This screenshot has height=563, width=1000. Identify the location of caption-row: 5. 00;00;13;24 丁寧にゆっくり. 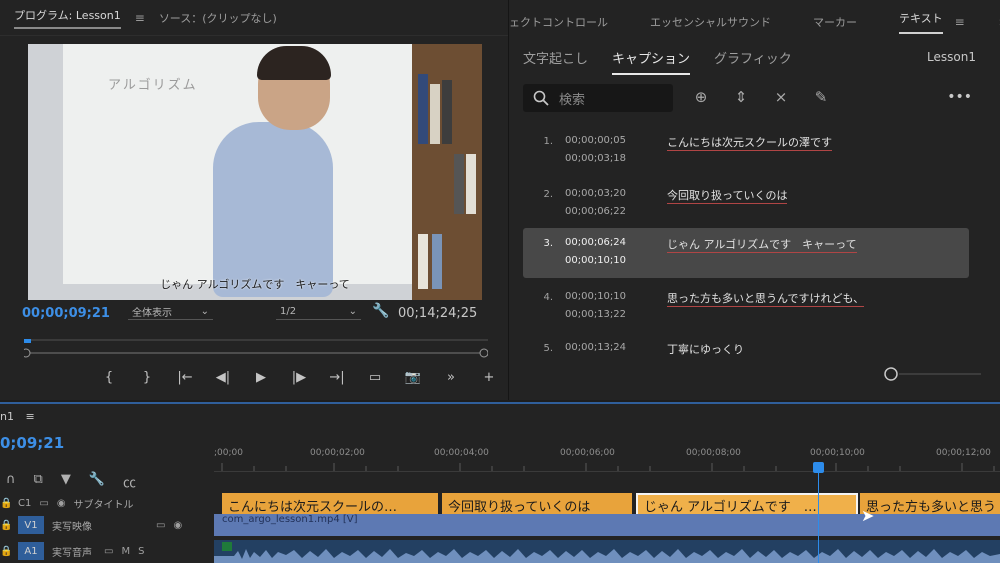
(746, 344).